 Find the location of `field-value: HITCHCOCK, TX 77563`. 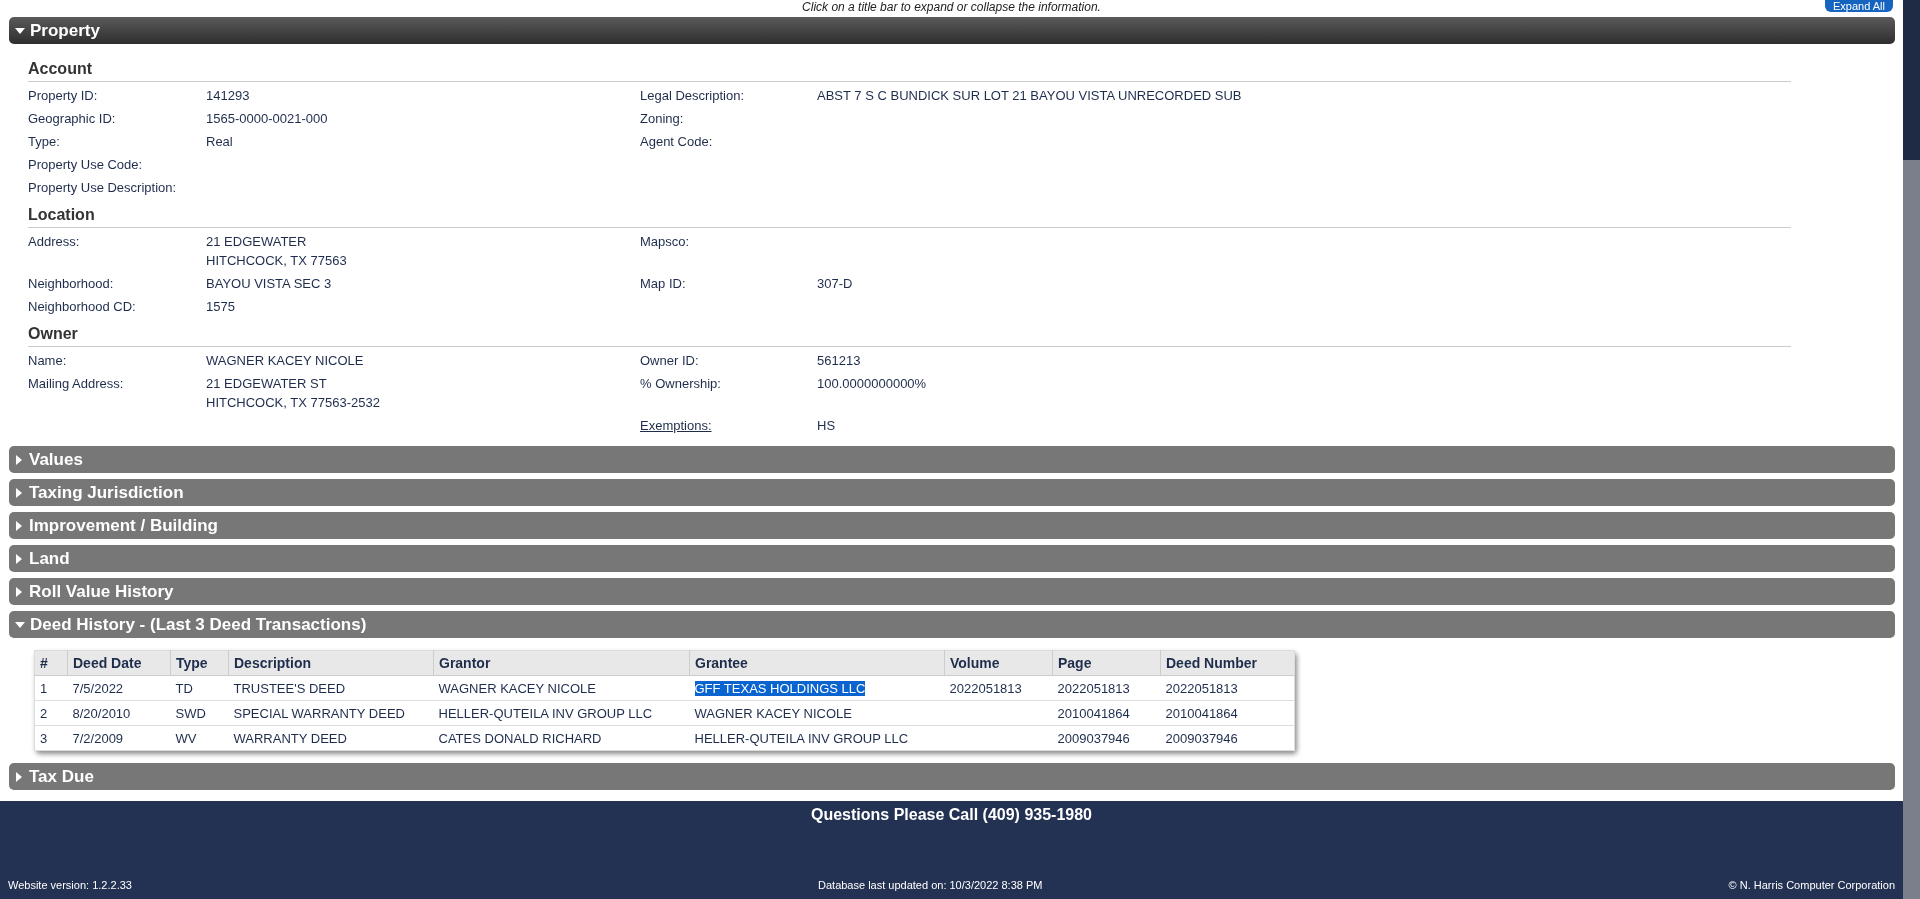

field-value: HITCHCOCK, TX 77563 is located at coordinates (277, 261).